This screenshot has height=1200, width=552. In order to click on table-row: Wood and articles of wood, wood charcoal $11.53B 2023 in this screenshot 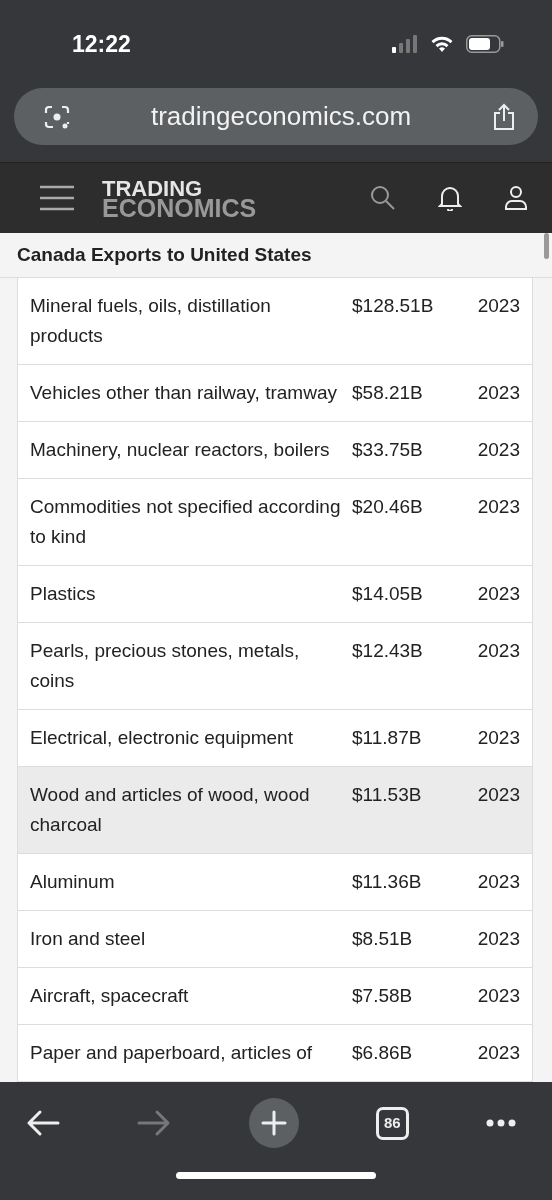, I will do `click(275, 810)`.